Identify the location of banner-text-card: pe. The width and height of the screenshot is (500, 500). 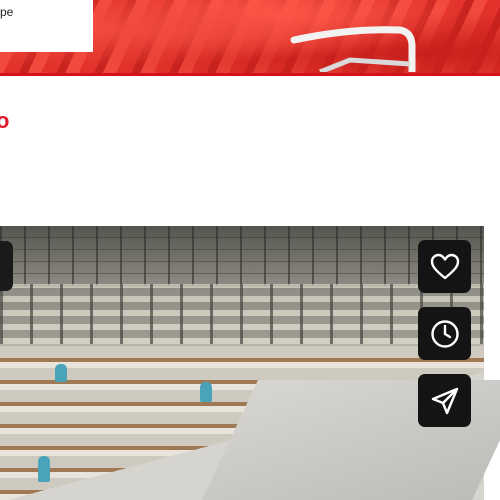
(46, 26).